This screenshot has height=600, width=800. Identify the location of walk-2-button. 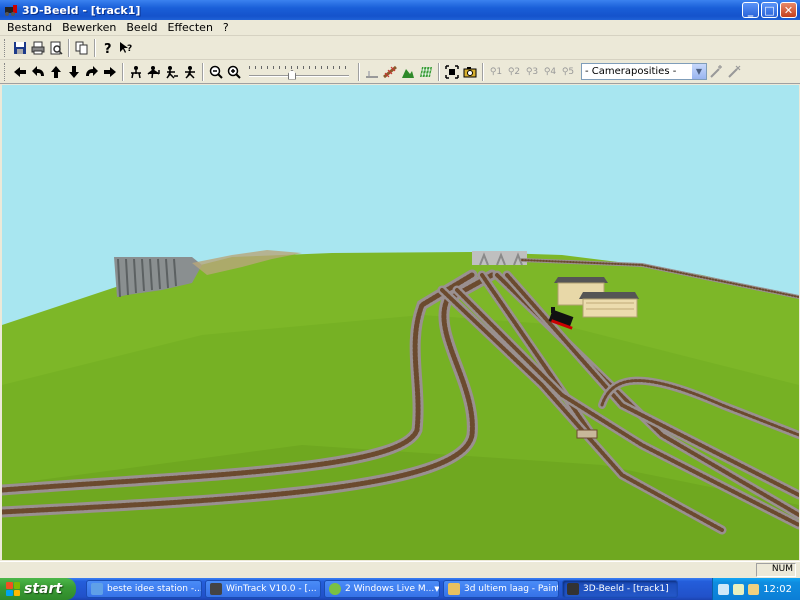
(154, 72).